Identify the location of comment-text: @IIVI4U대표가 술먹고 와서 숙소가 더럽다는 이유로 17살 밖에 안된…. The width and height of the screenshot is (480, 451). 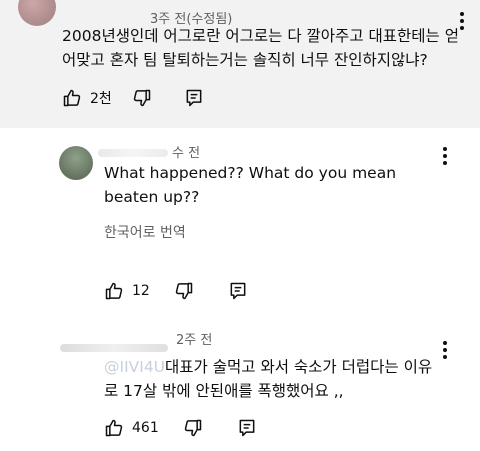
(269, 379).